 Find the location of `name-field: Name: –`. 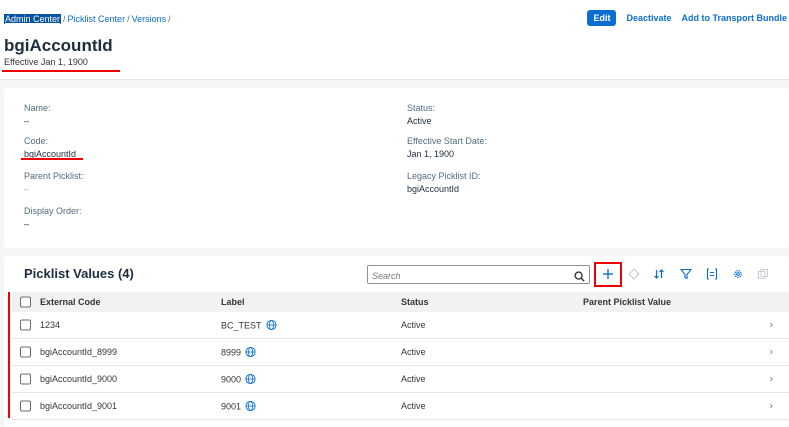

name-field: Name: – is located at coordinates (37, 114).